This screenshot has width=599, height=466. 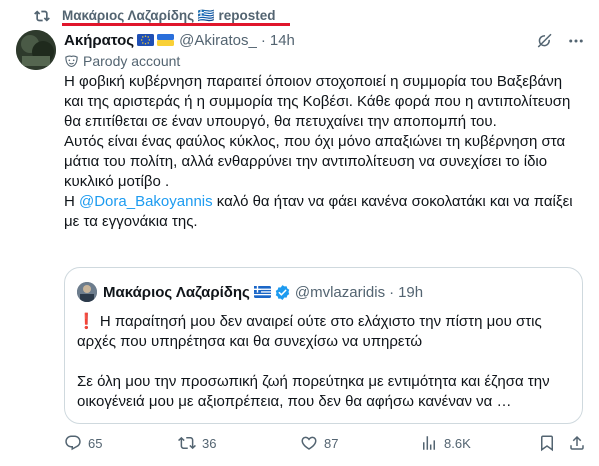 I want to click on like-count: 87, so click(x=331, y=443).